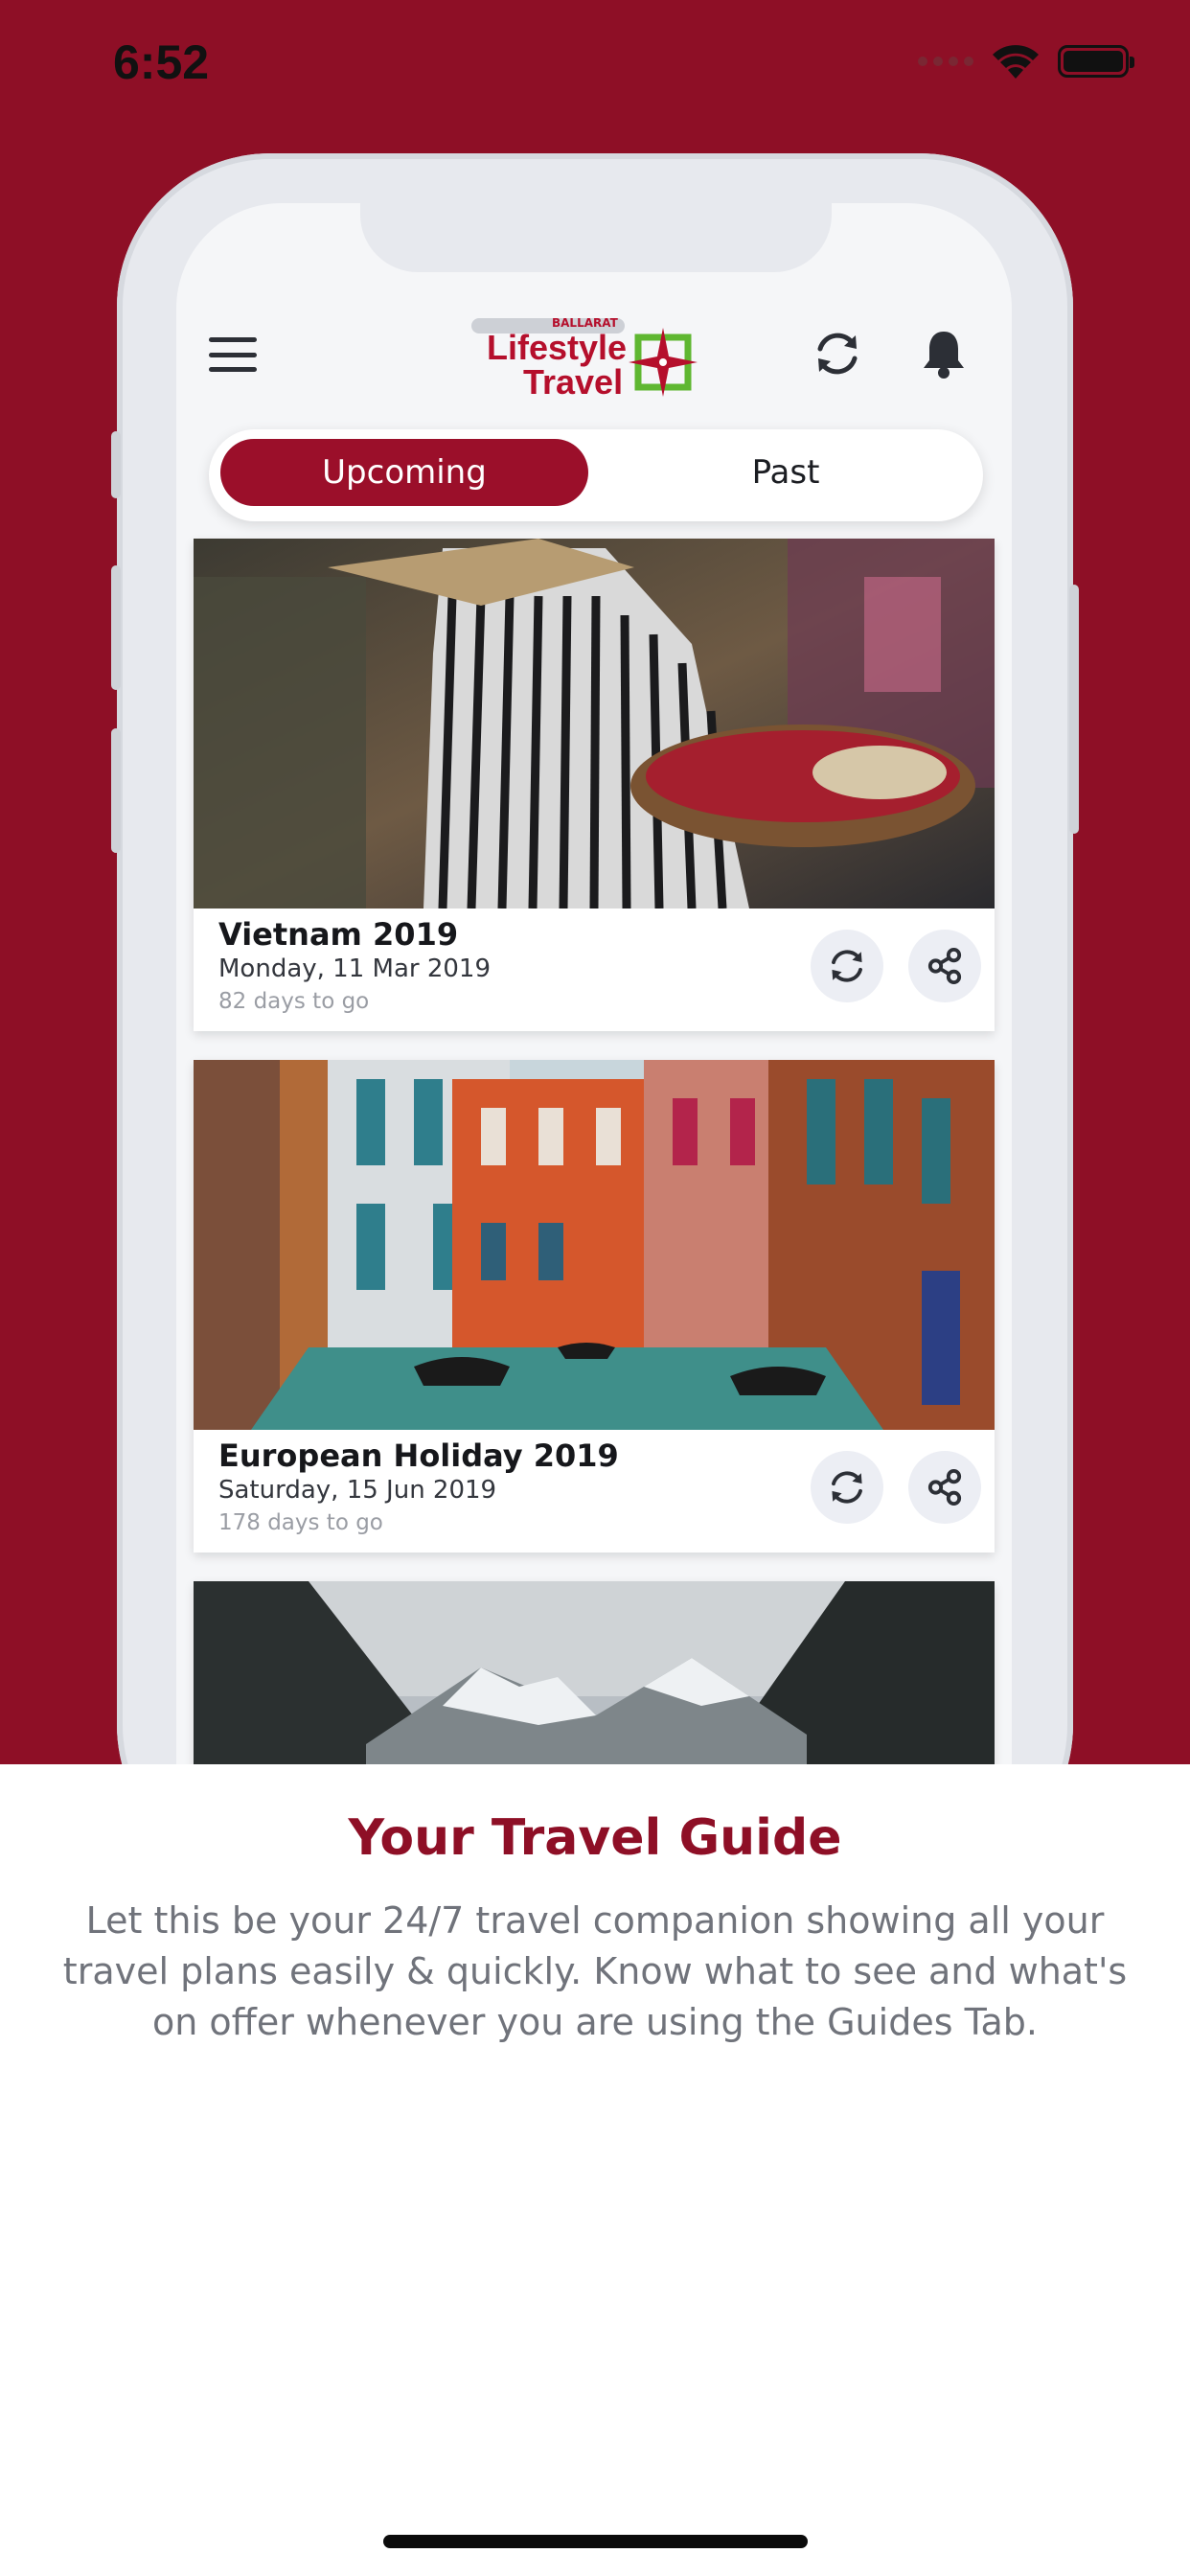 This screenshot has width=1190, height=2576. Describe the element at coordinates (946, 62) in the screenshot. I see `cellular-signal-icon` at that location.